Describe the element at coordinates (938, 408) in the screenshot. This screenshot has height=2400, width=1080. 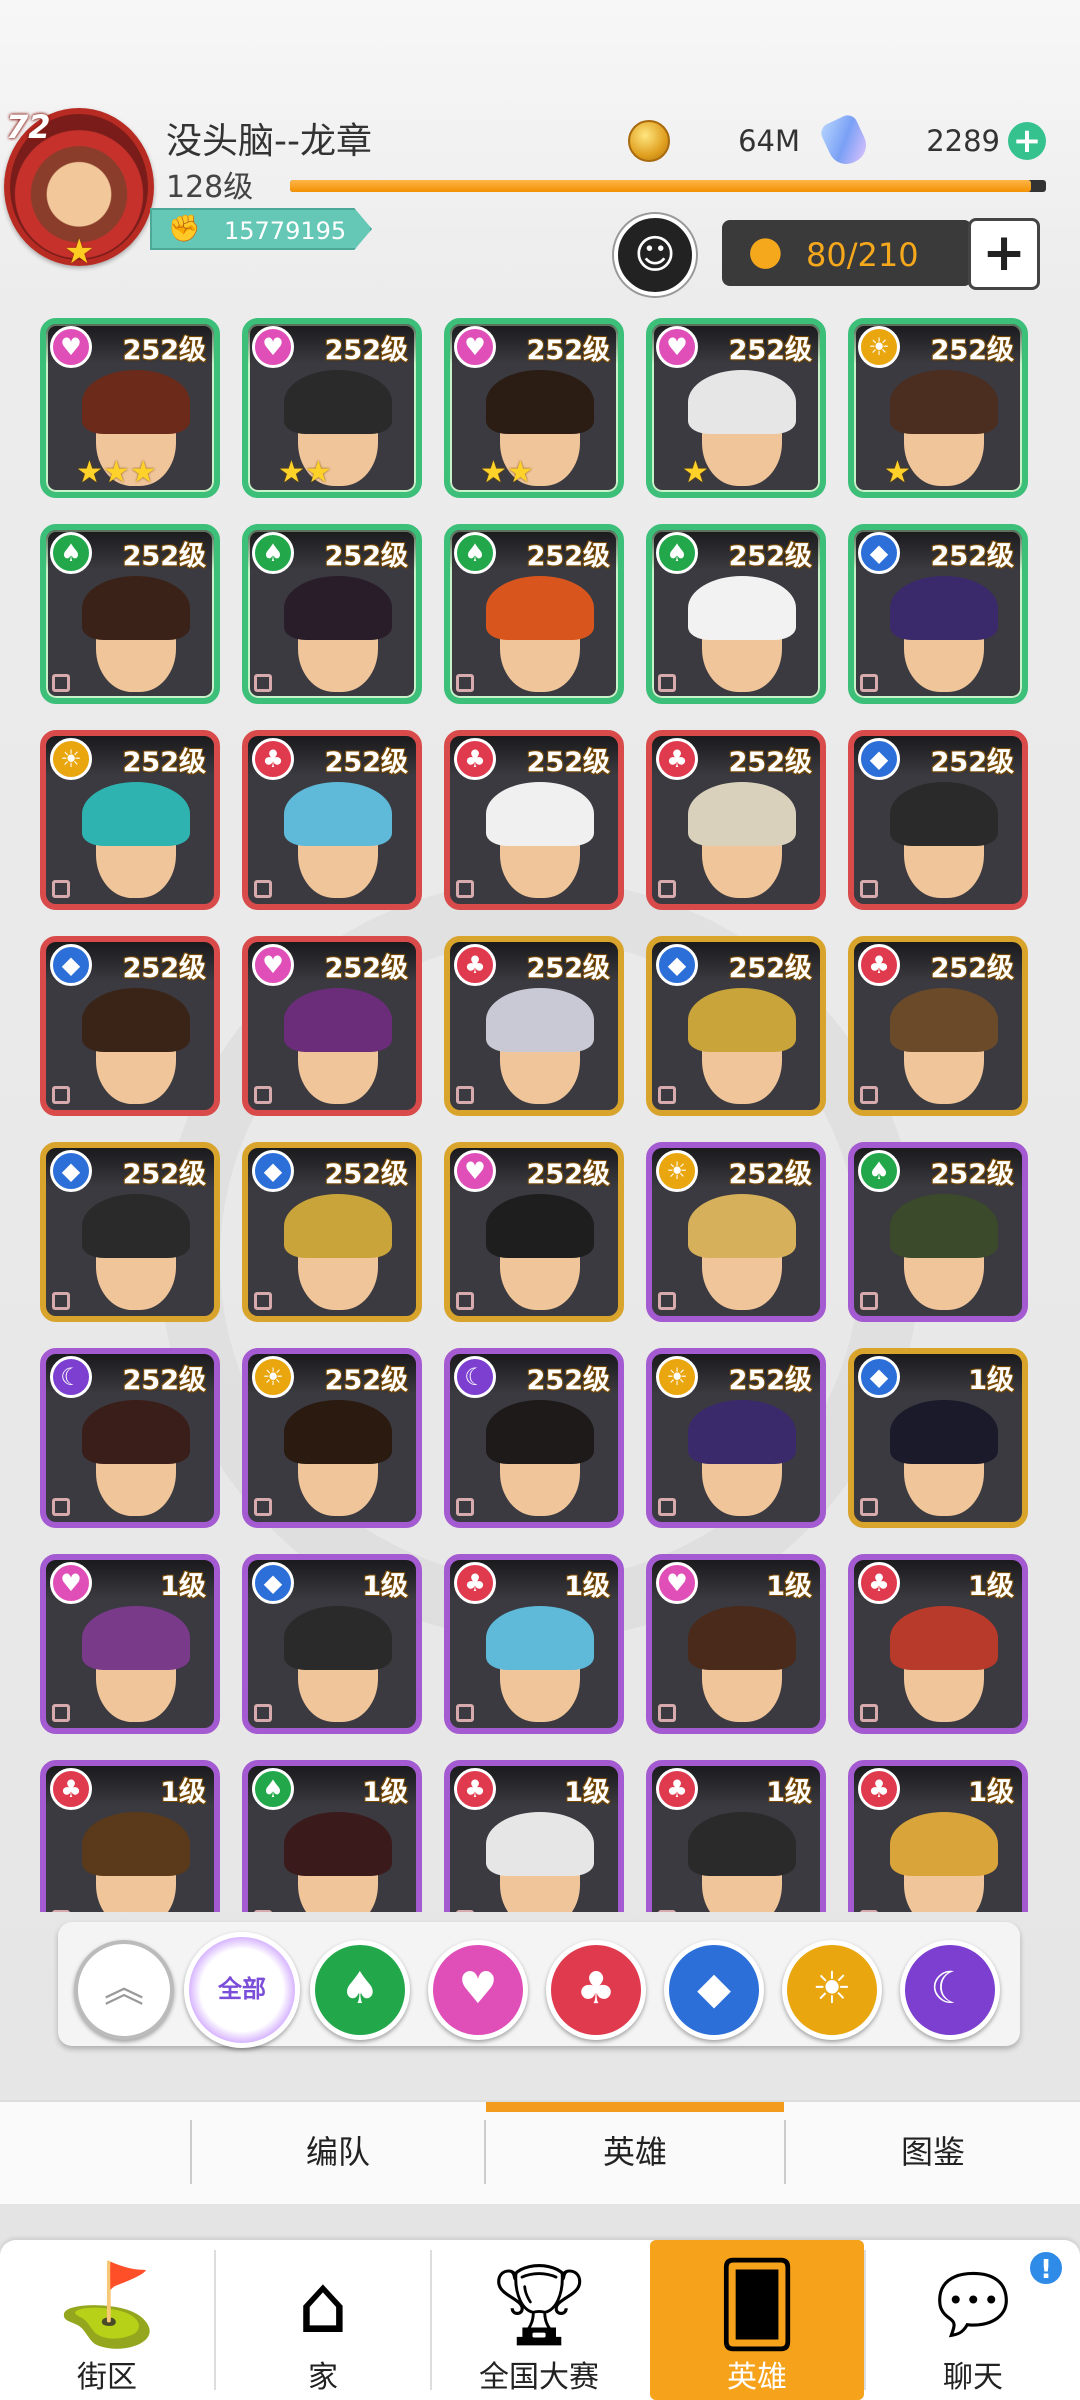
I see `hero-card: ☀ 252级 ★` at that location.